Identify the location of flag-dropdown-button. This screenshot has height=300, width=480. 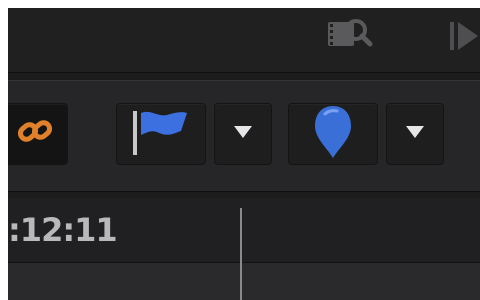
(243, 134).